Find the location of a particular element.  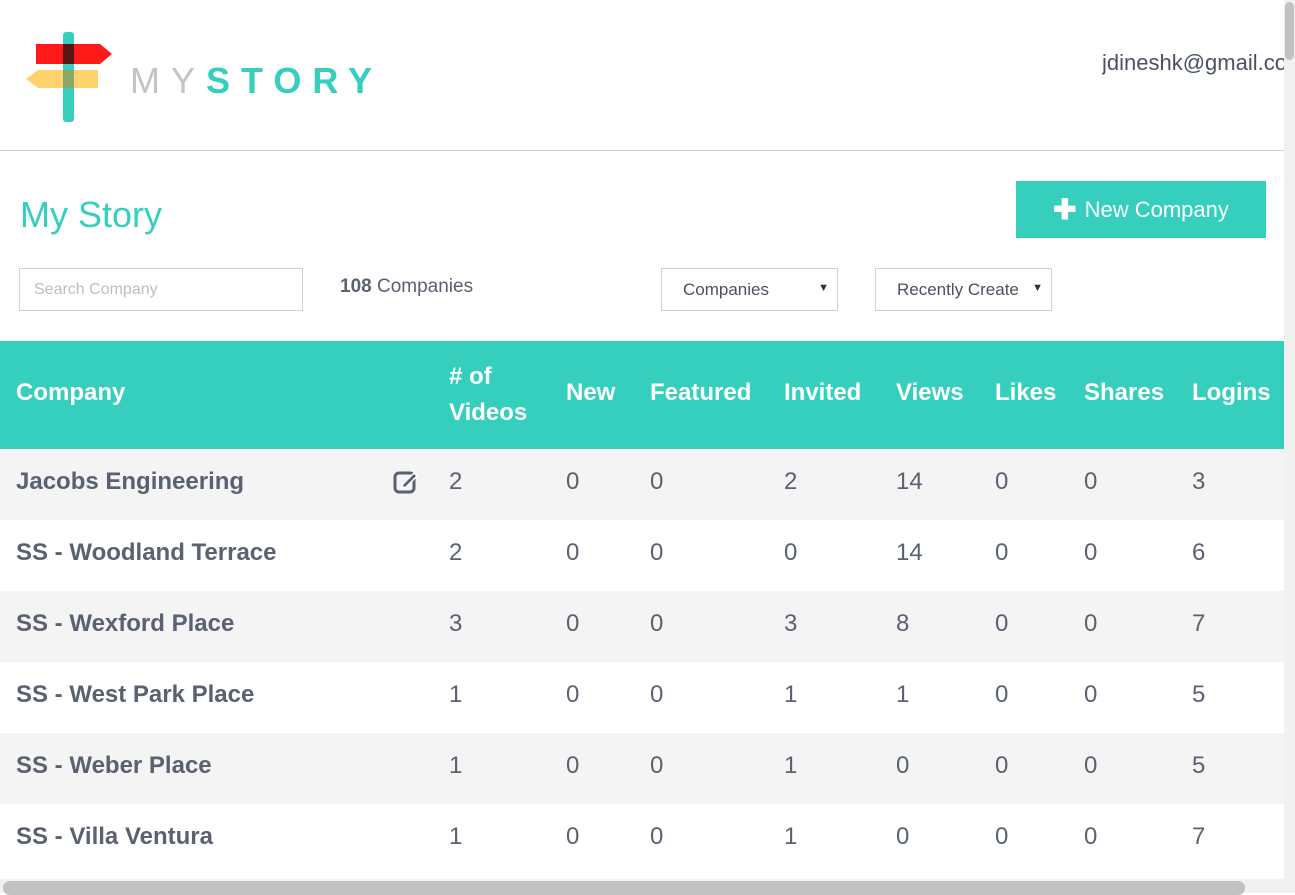

table-row: SS - Villa Ventura 1 0 0 1 0 0 0 7 is located at coordinates (642, 839).